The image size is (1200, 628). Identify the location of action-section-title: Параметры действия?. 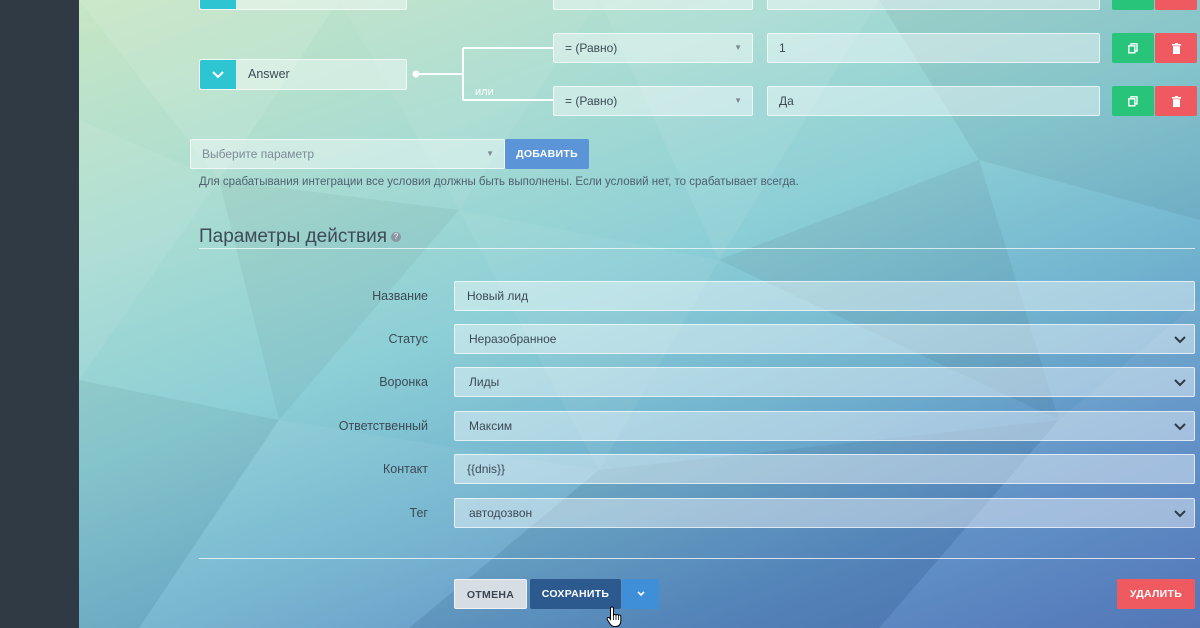
(300, 237).